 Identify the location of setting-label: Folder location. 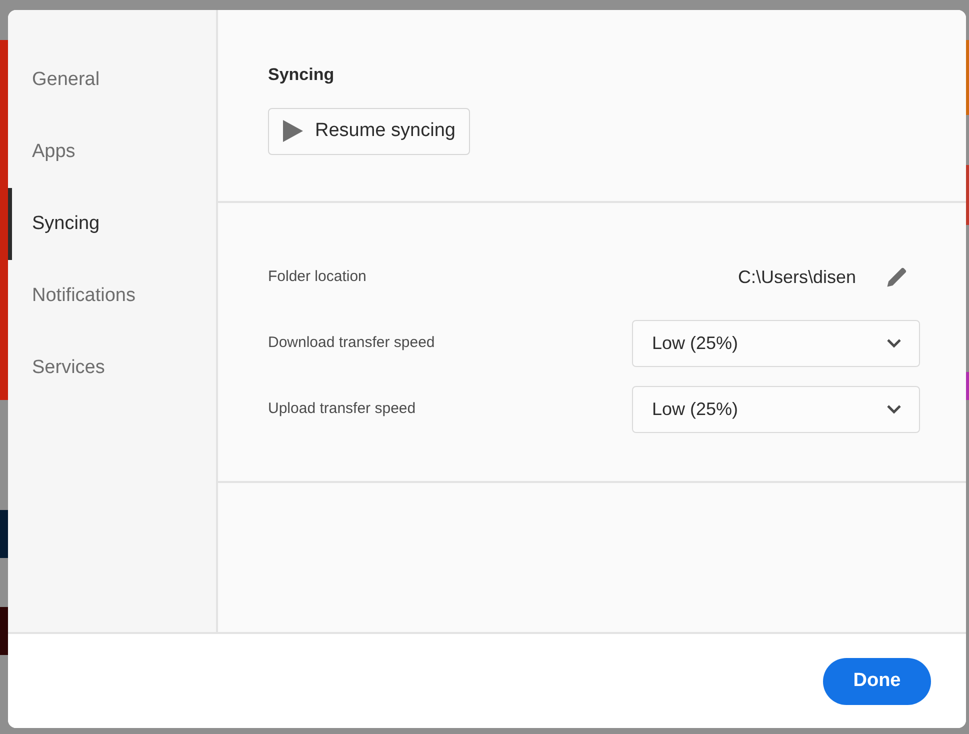
(317, 276).